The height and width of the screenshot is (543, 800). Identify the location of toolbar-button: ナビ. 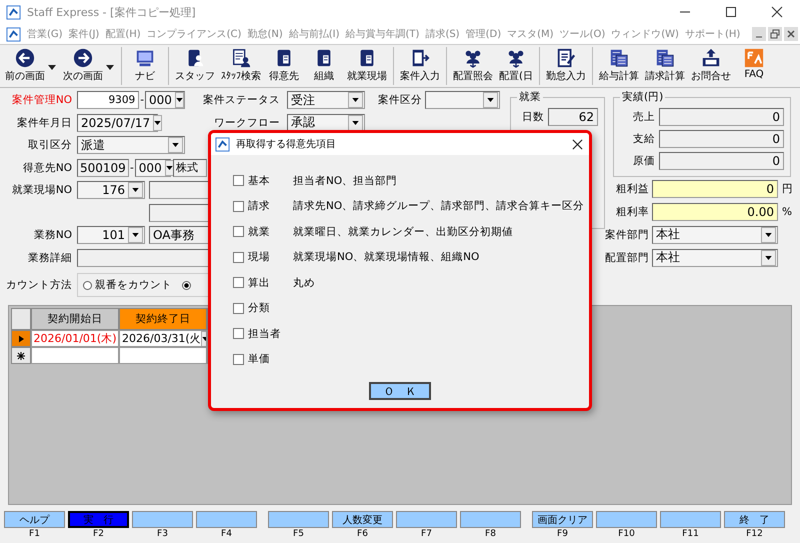
(145, 64).